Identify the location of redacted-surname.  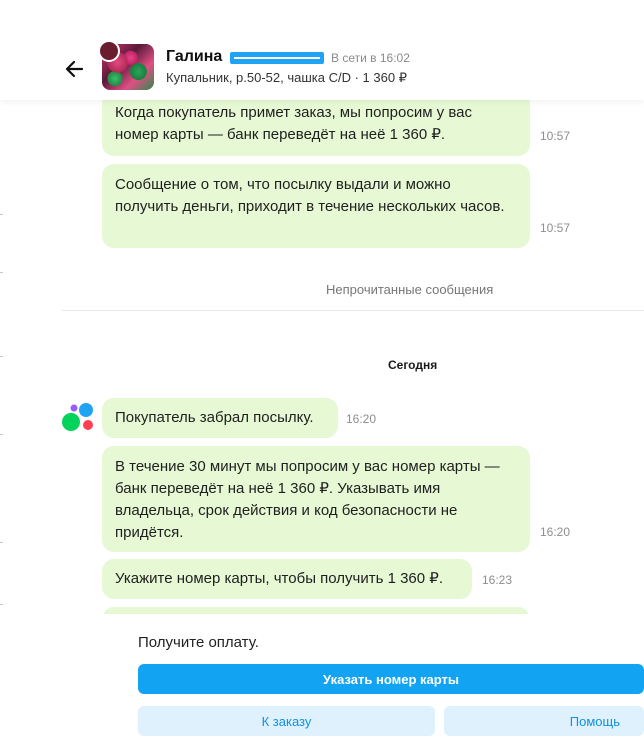
(277, 58).